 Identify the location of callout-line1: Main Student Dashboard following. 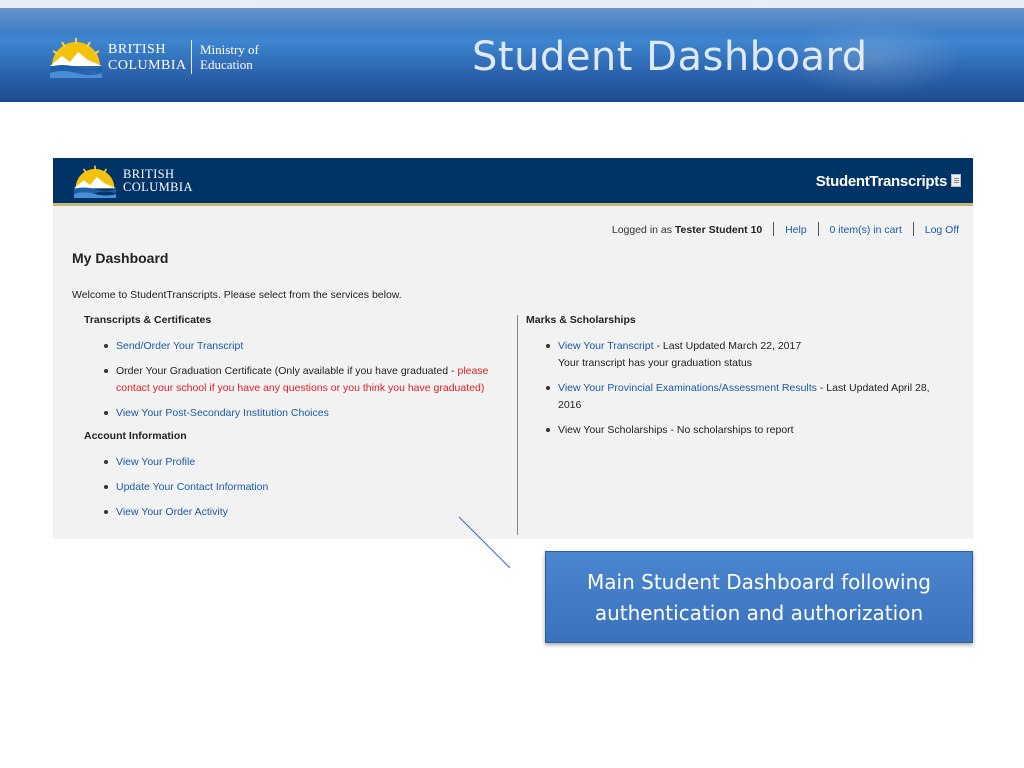
(759, 582).